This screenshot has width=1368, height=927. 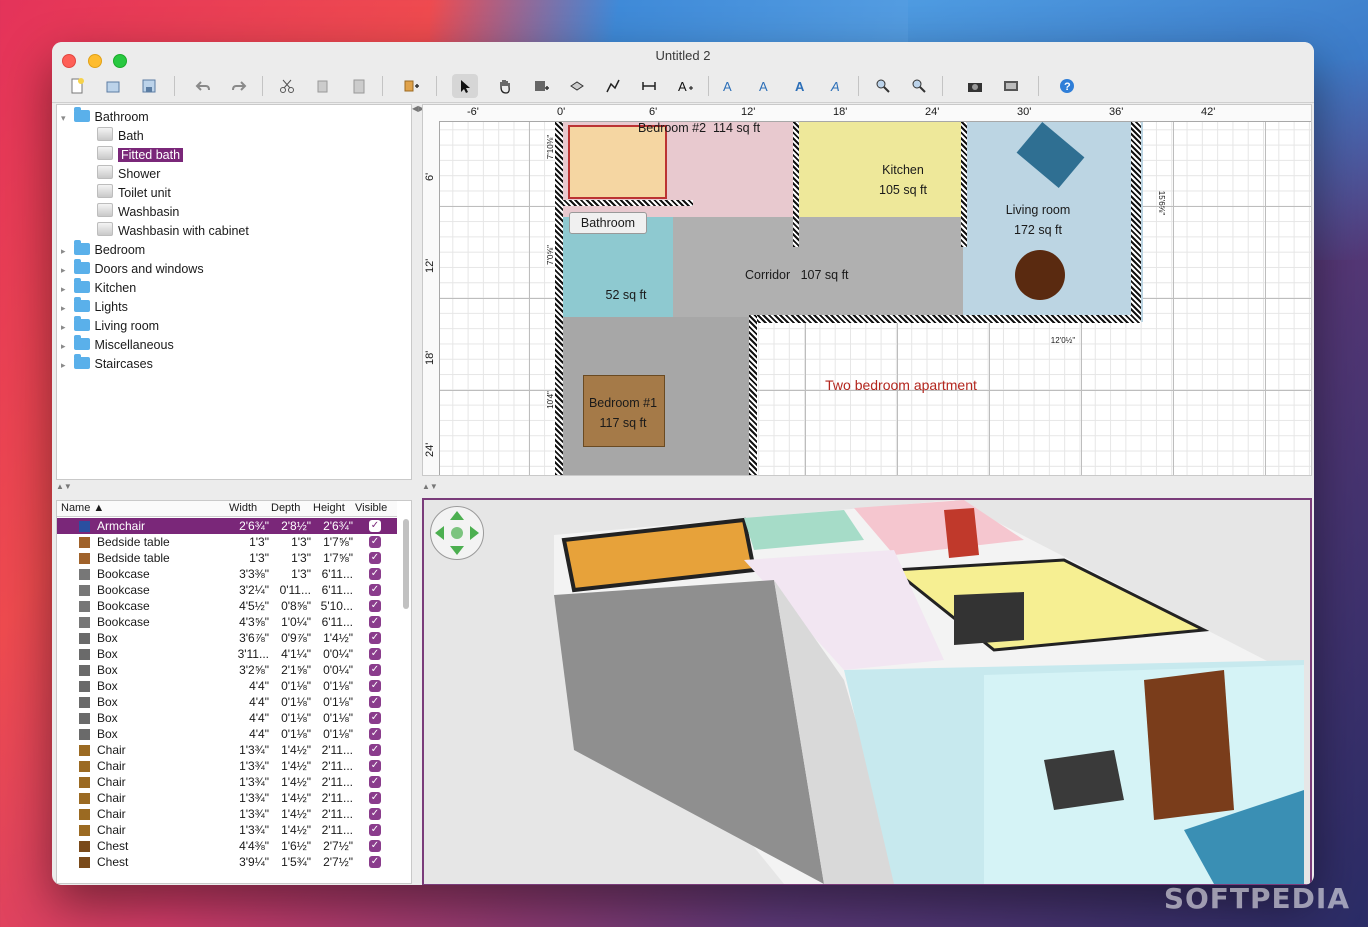 What do you see at coordinates (128, 174) in the screenshot?
I see `catalog-item: Shower` at bounding box center [128, 174].